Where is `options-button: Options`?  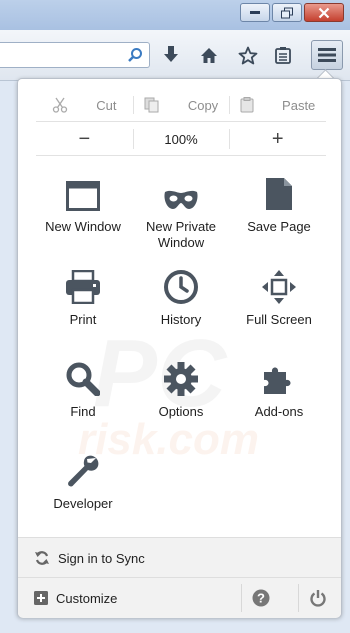 options-button: Options is located at coordinates (181, 388).